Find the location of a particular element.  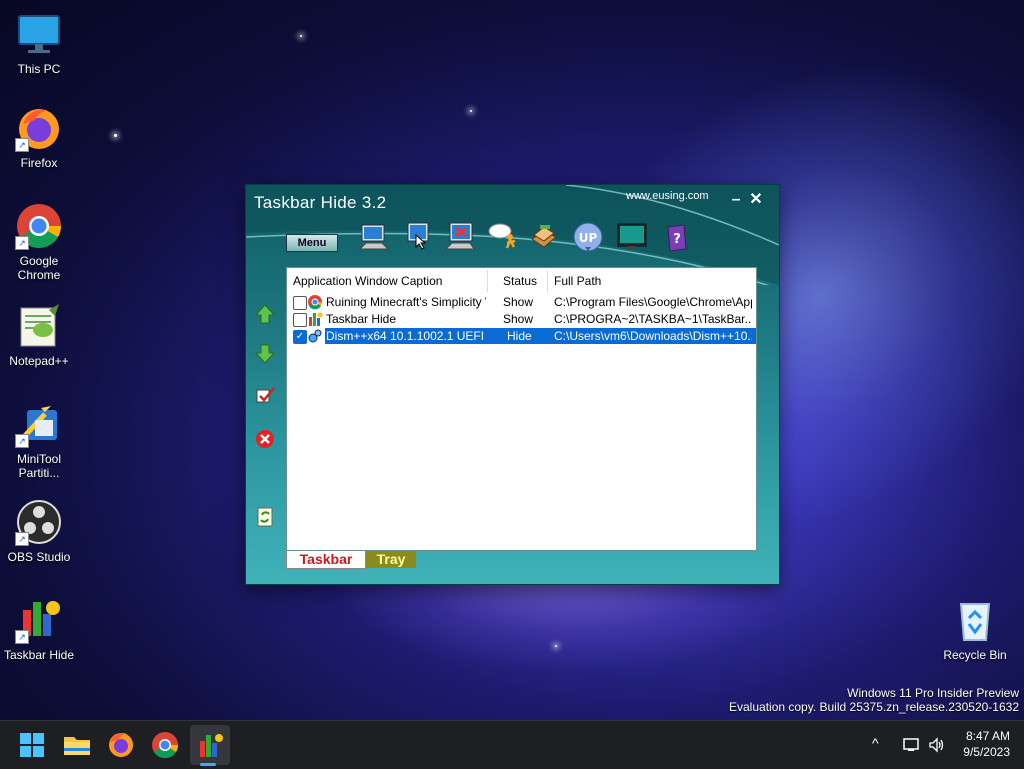

desktop-icon-obs: ↗ OBS Studio is located at coordinates (39, 531).